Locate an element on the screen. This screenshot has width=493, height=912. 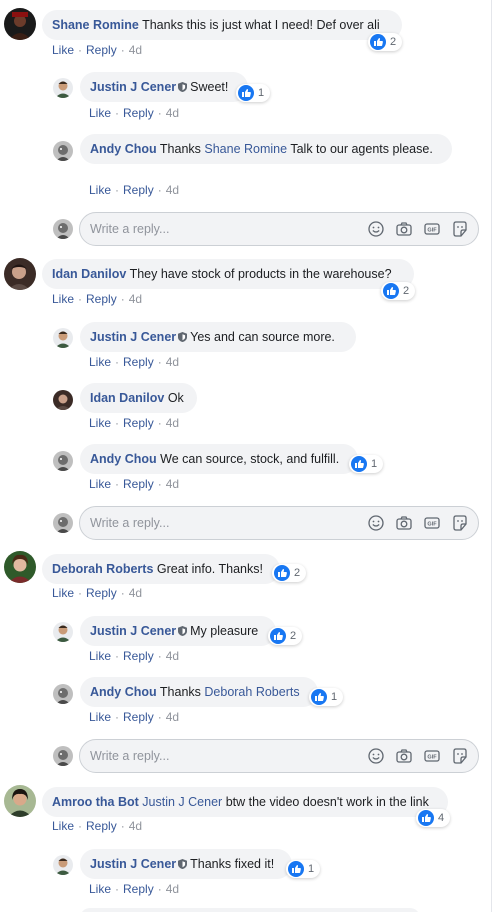
comment-text: btw the video doesn't work in the link is located at coordinates (327, 802).